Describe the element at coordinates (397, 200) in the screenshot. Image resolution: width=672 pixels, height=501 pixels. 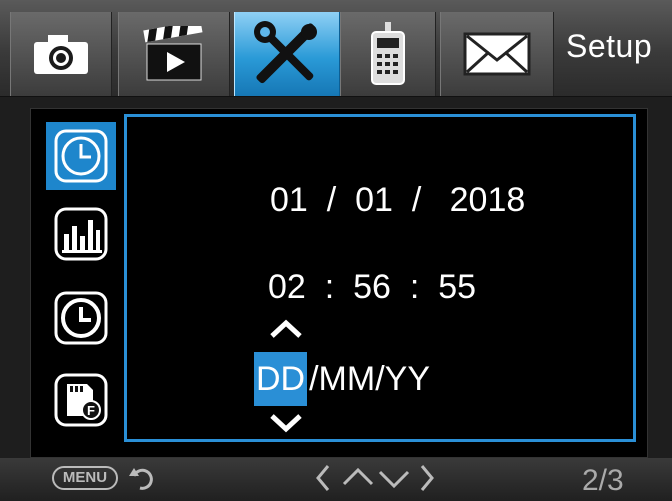
I see `date-row: 01 / 01 / 2018` at that location.